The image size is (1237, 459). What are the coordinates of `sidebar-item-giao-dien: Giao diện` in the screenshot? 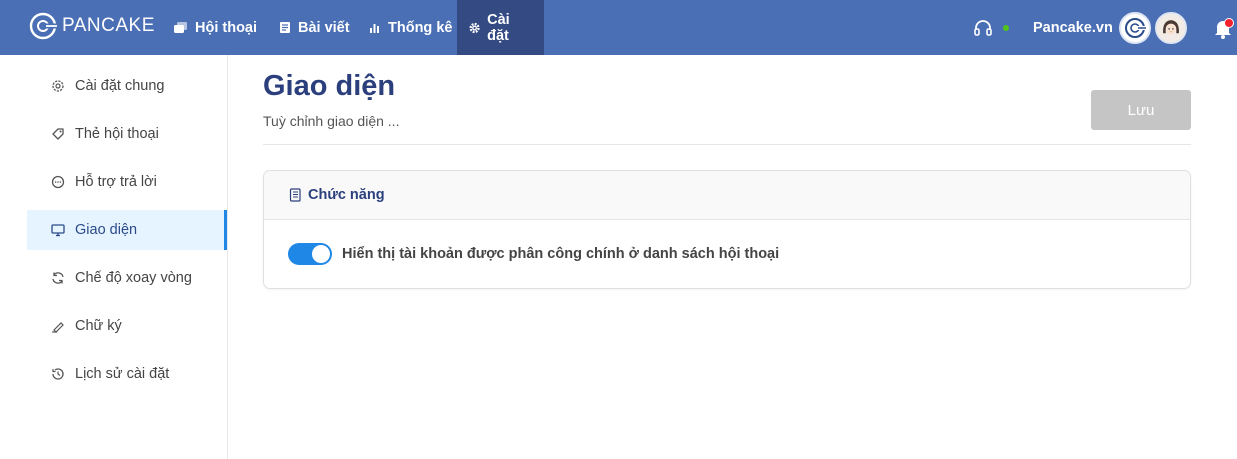 It's located at (127, 230).